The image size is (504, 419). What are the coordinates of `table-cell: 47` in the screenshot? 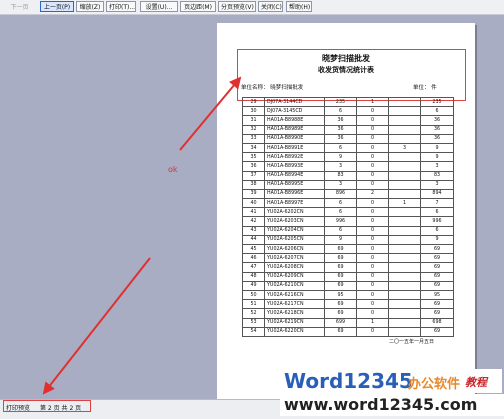 It's located at (253, 267).